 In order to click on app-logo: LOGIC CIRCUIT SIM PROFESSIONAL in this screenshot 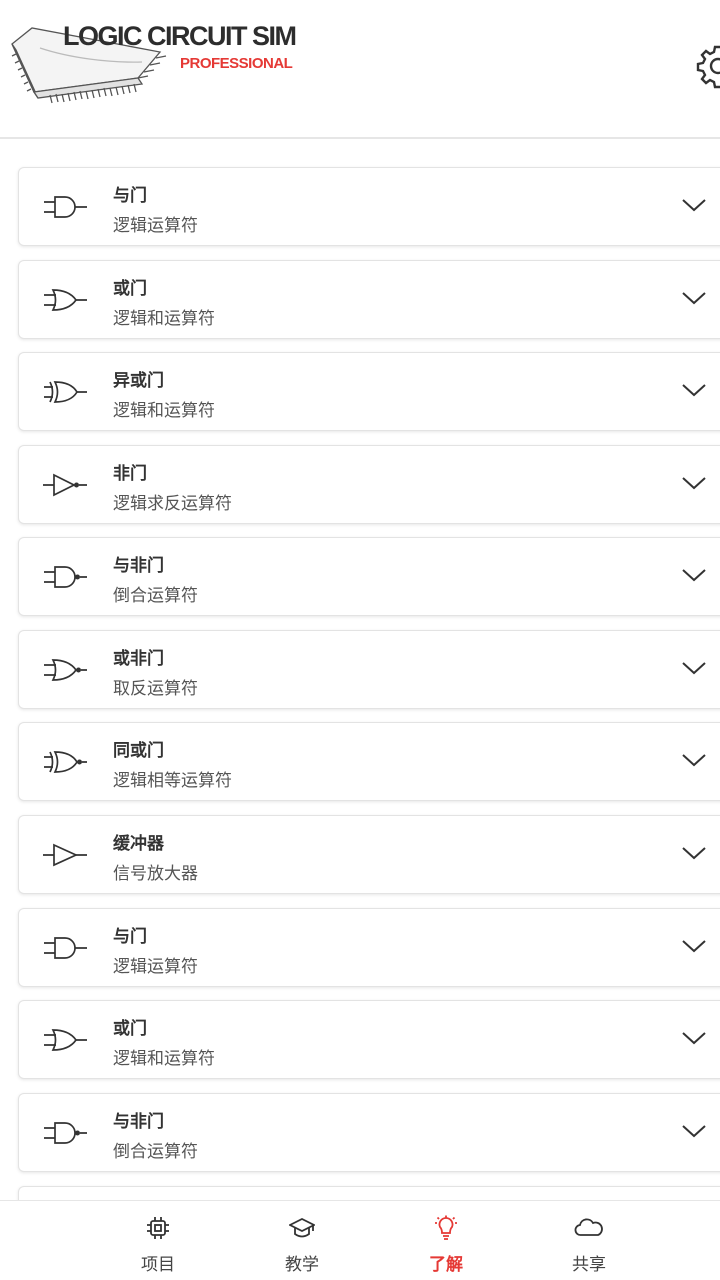, I will do `click(175, 66)`.